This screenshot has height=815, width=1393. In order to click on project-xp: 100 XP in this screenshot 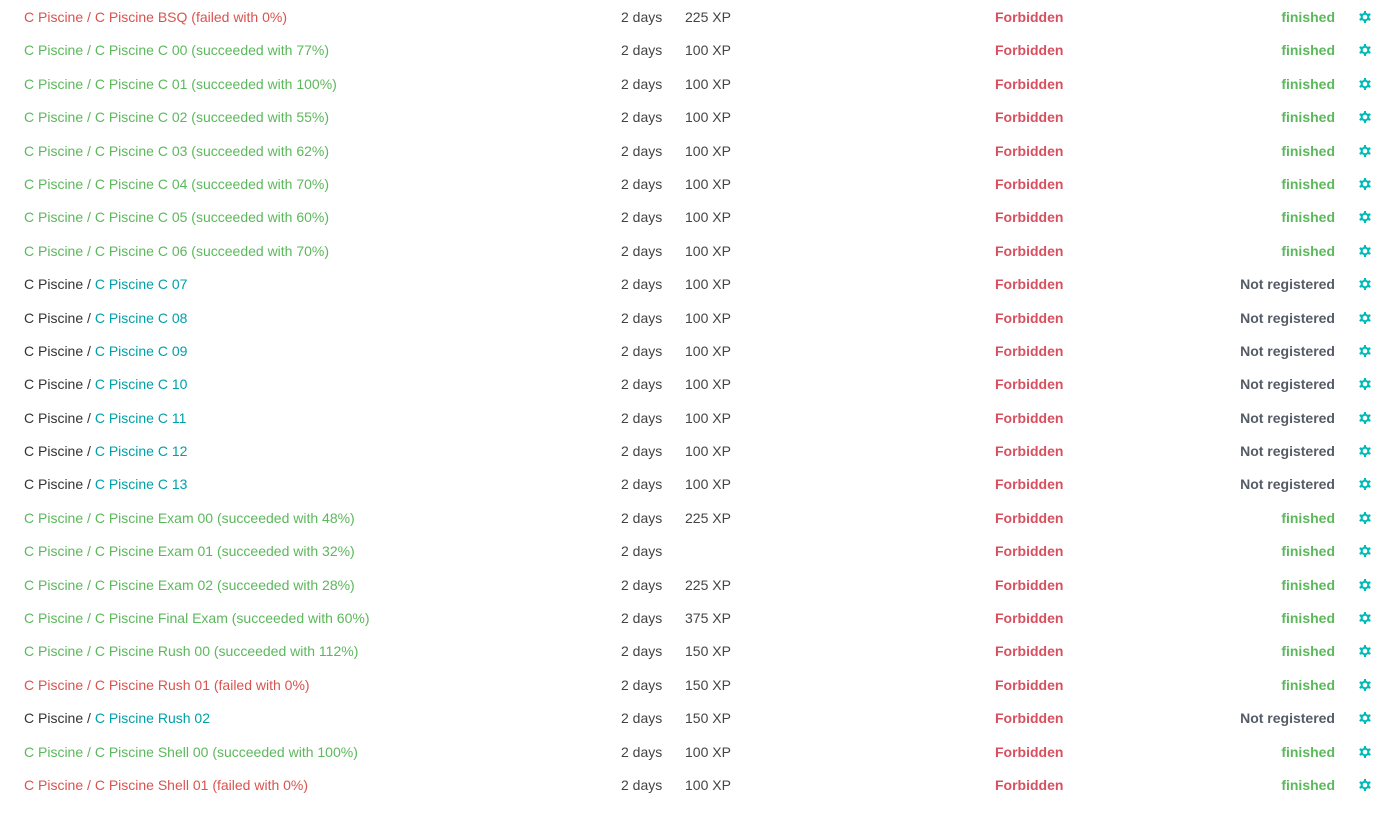, I will do `click(708, 250)`.